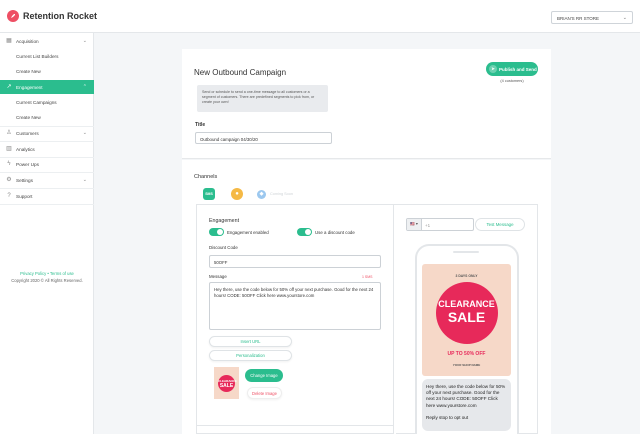 The image size is (640, 434). Describe the element at coordinates (33, 273) in the screenshot. I see `privacy-policy-link: Privacy Policy` at that location.